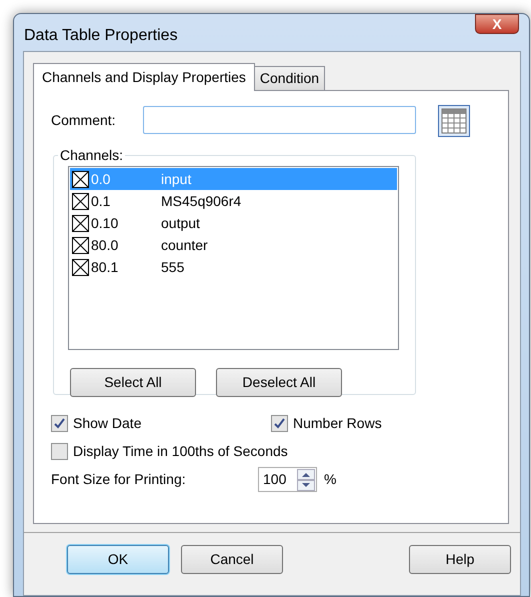 This screenshot has height=597, width=531. What do you see at coordinates (454, 121) in the screenshot?
I see `table-icon` at bounding box center [454, 121].